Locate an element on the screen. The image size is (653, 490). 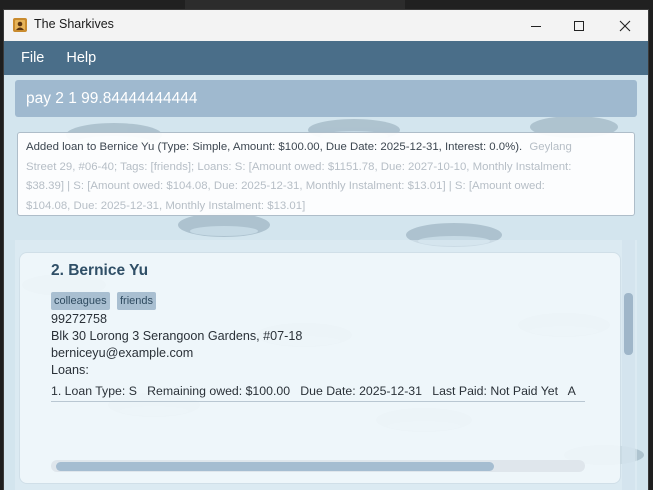
tag-friends: friends is located at coordinates (137, 301).